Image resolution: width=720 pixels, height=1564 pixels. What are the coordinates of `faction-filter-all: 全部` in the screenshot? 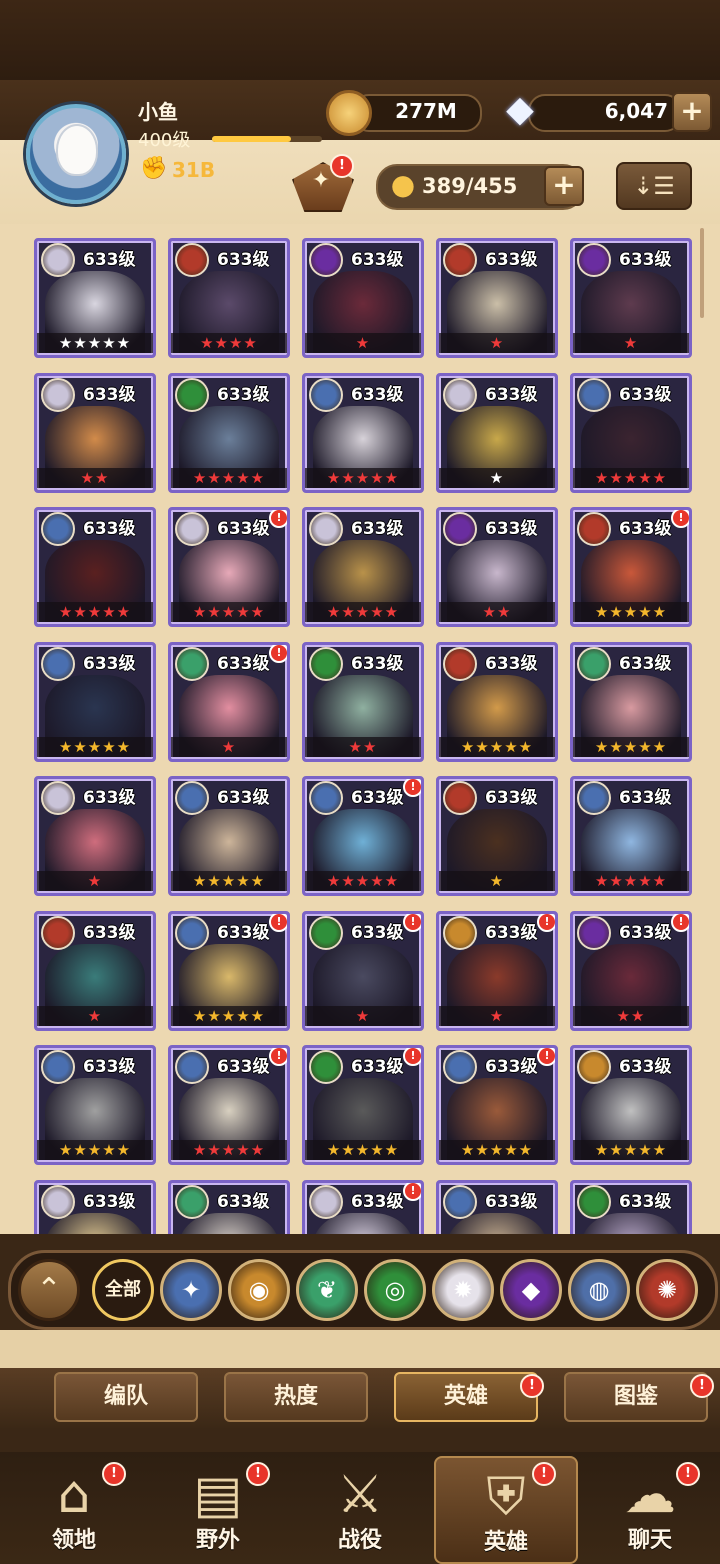 It's located at (123, 1290).